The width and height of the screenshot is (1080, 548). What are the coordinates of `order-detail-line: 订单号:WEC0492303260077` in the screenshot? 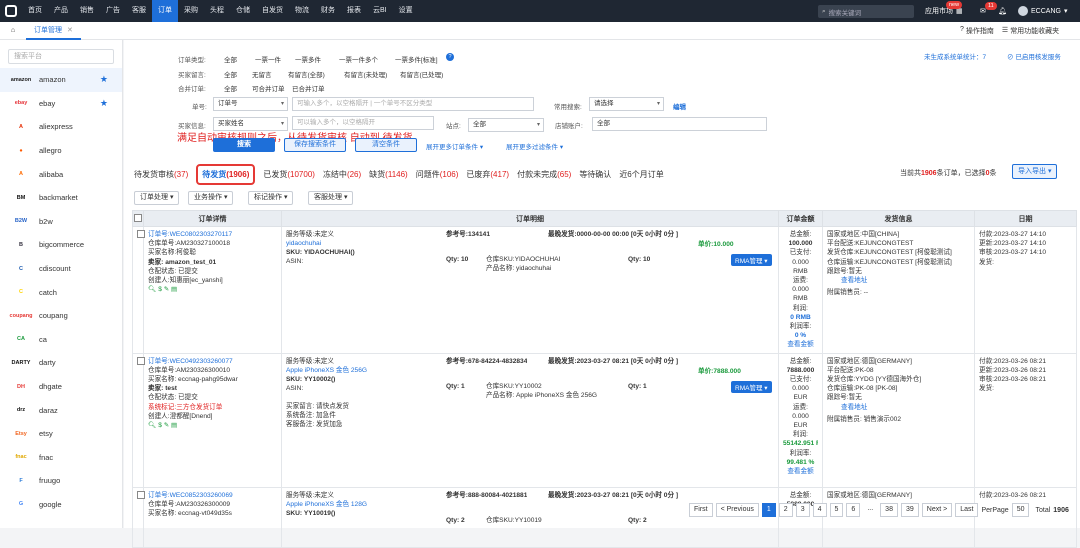 It's located at (212, 361).